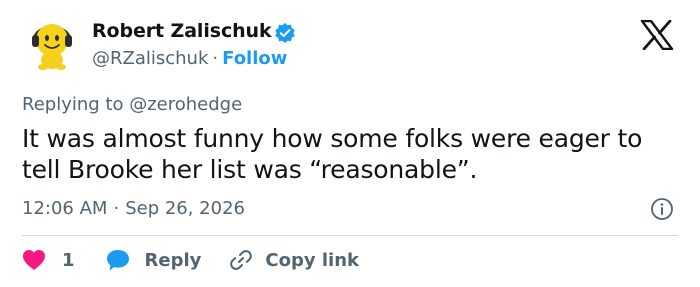 The height and width of the screenshot is (287, 700). What do you see at coordinates (285, 33) in the screenshot?
I see `verified-badge-icon` at bounding box center [285, 33].